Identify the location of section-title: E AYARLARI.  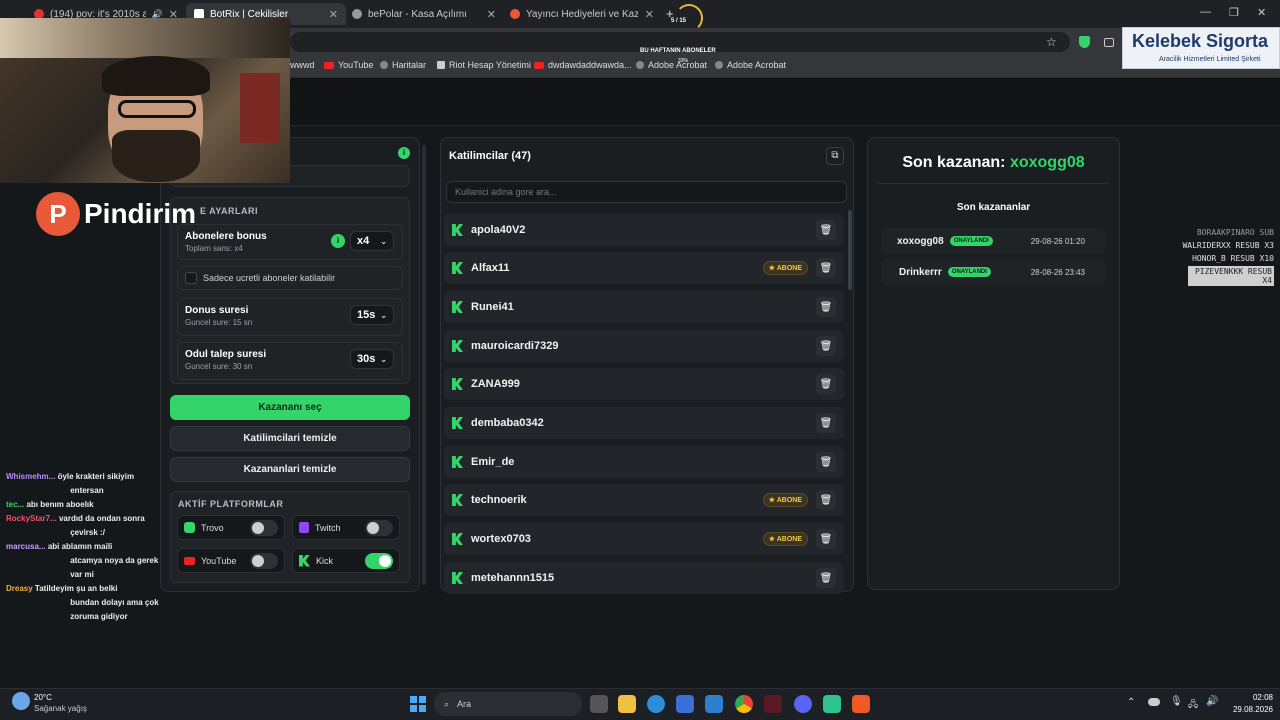
(229, 211).